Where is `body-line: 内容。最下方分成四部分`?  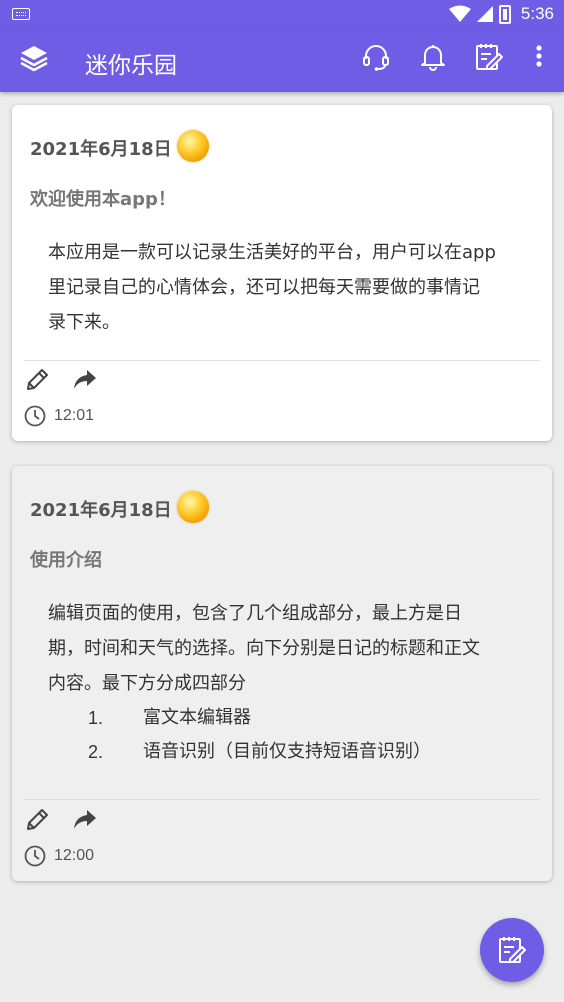
body-line: 内容。最下方分成四部分 is located at coordinates (147, 683).